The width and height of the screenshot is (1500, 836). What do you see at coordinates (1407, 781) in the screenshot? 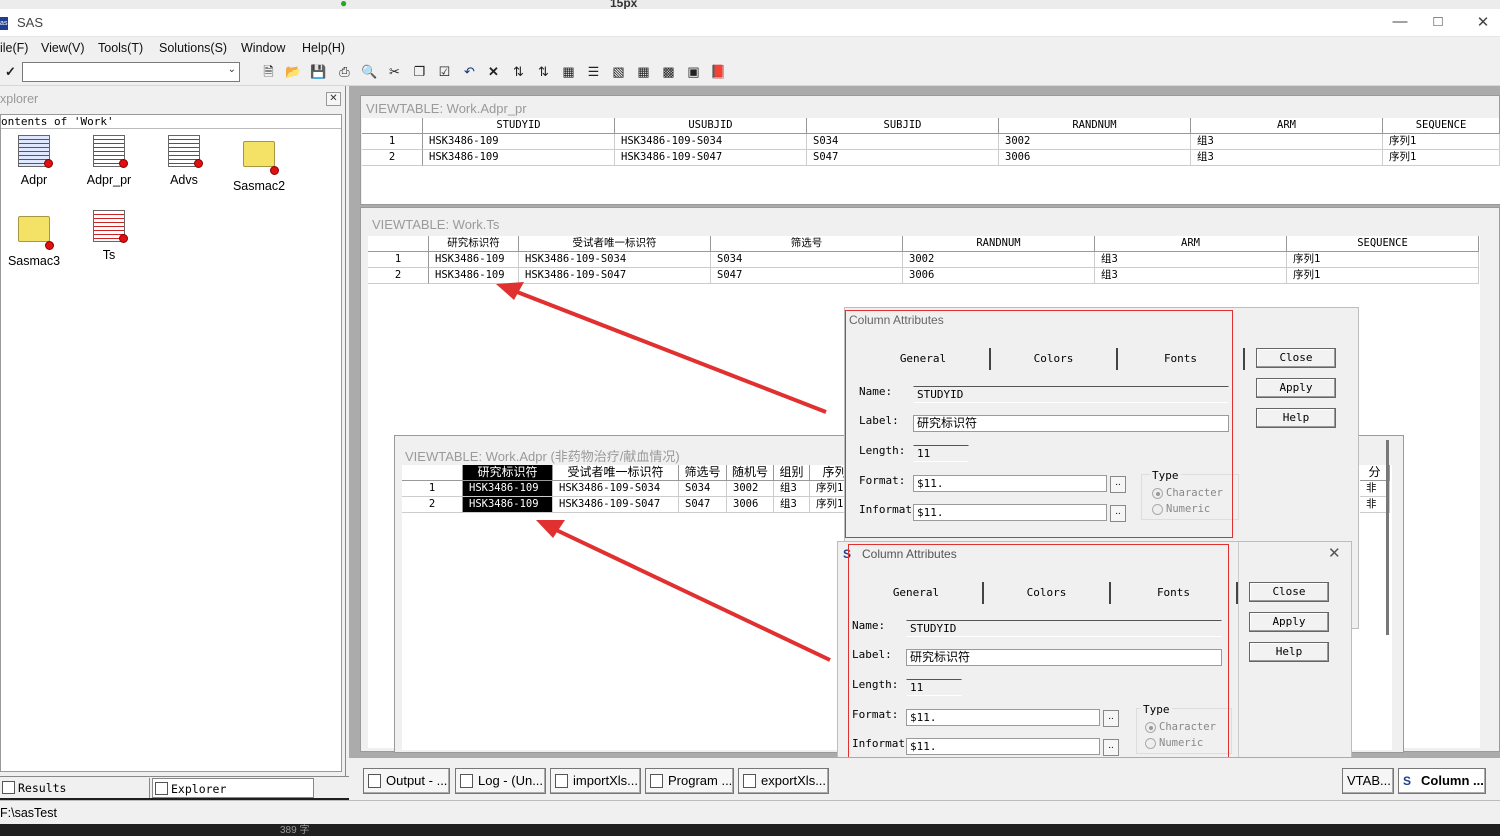
I see `sas-icon: S` at bounding box center [1407, 781].